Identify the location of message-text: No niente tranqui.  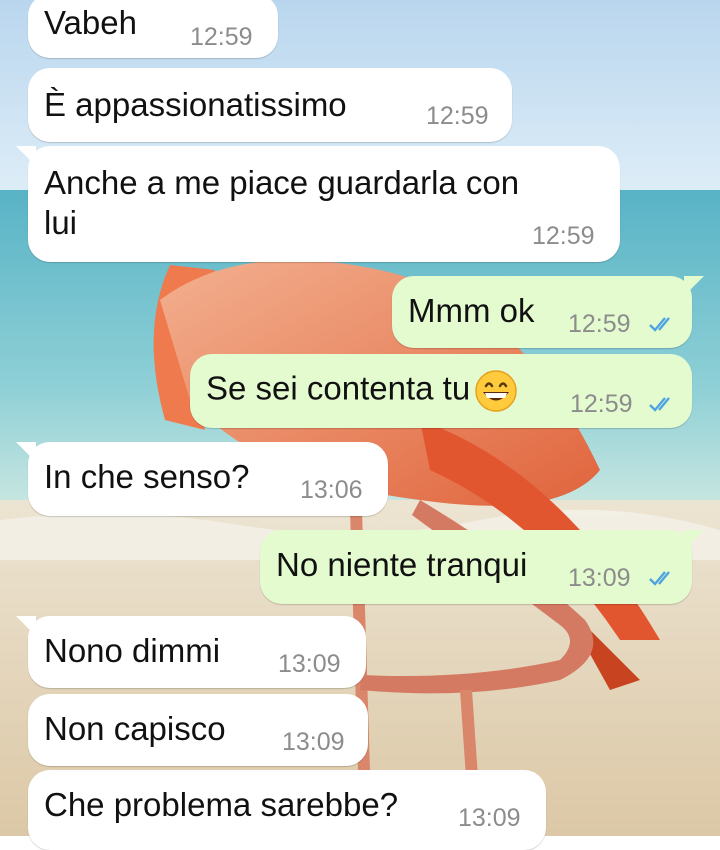
(402, 564).